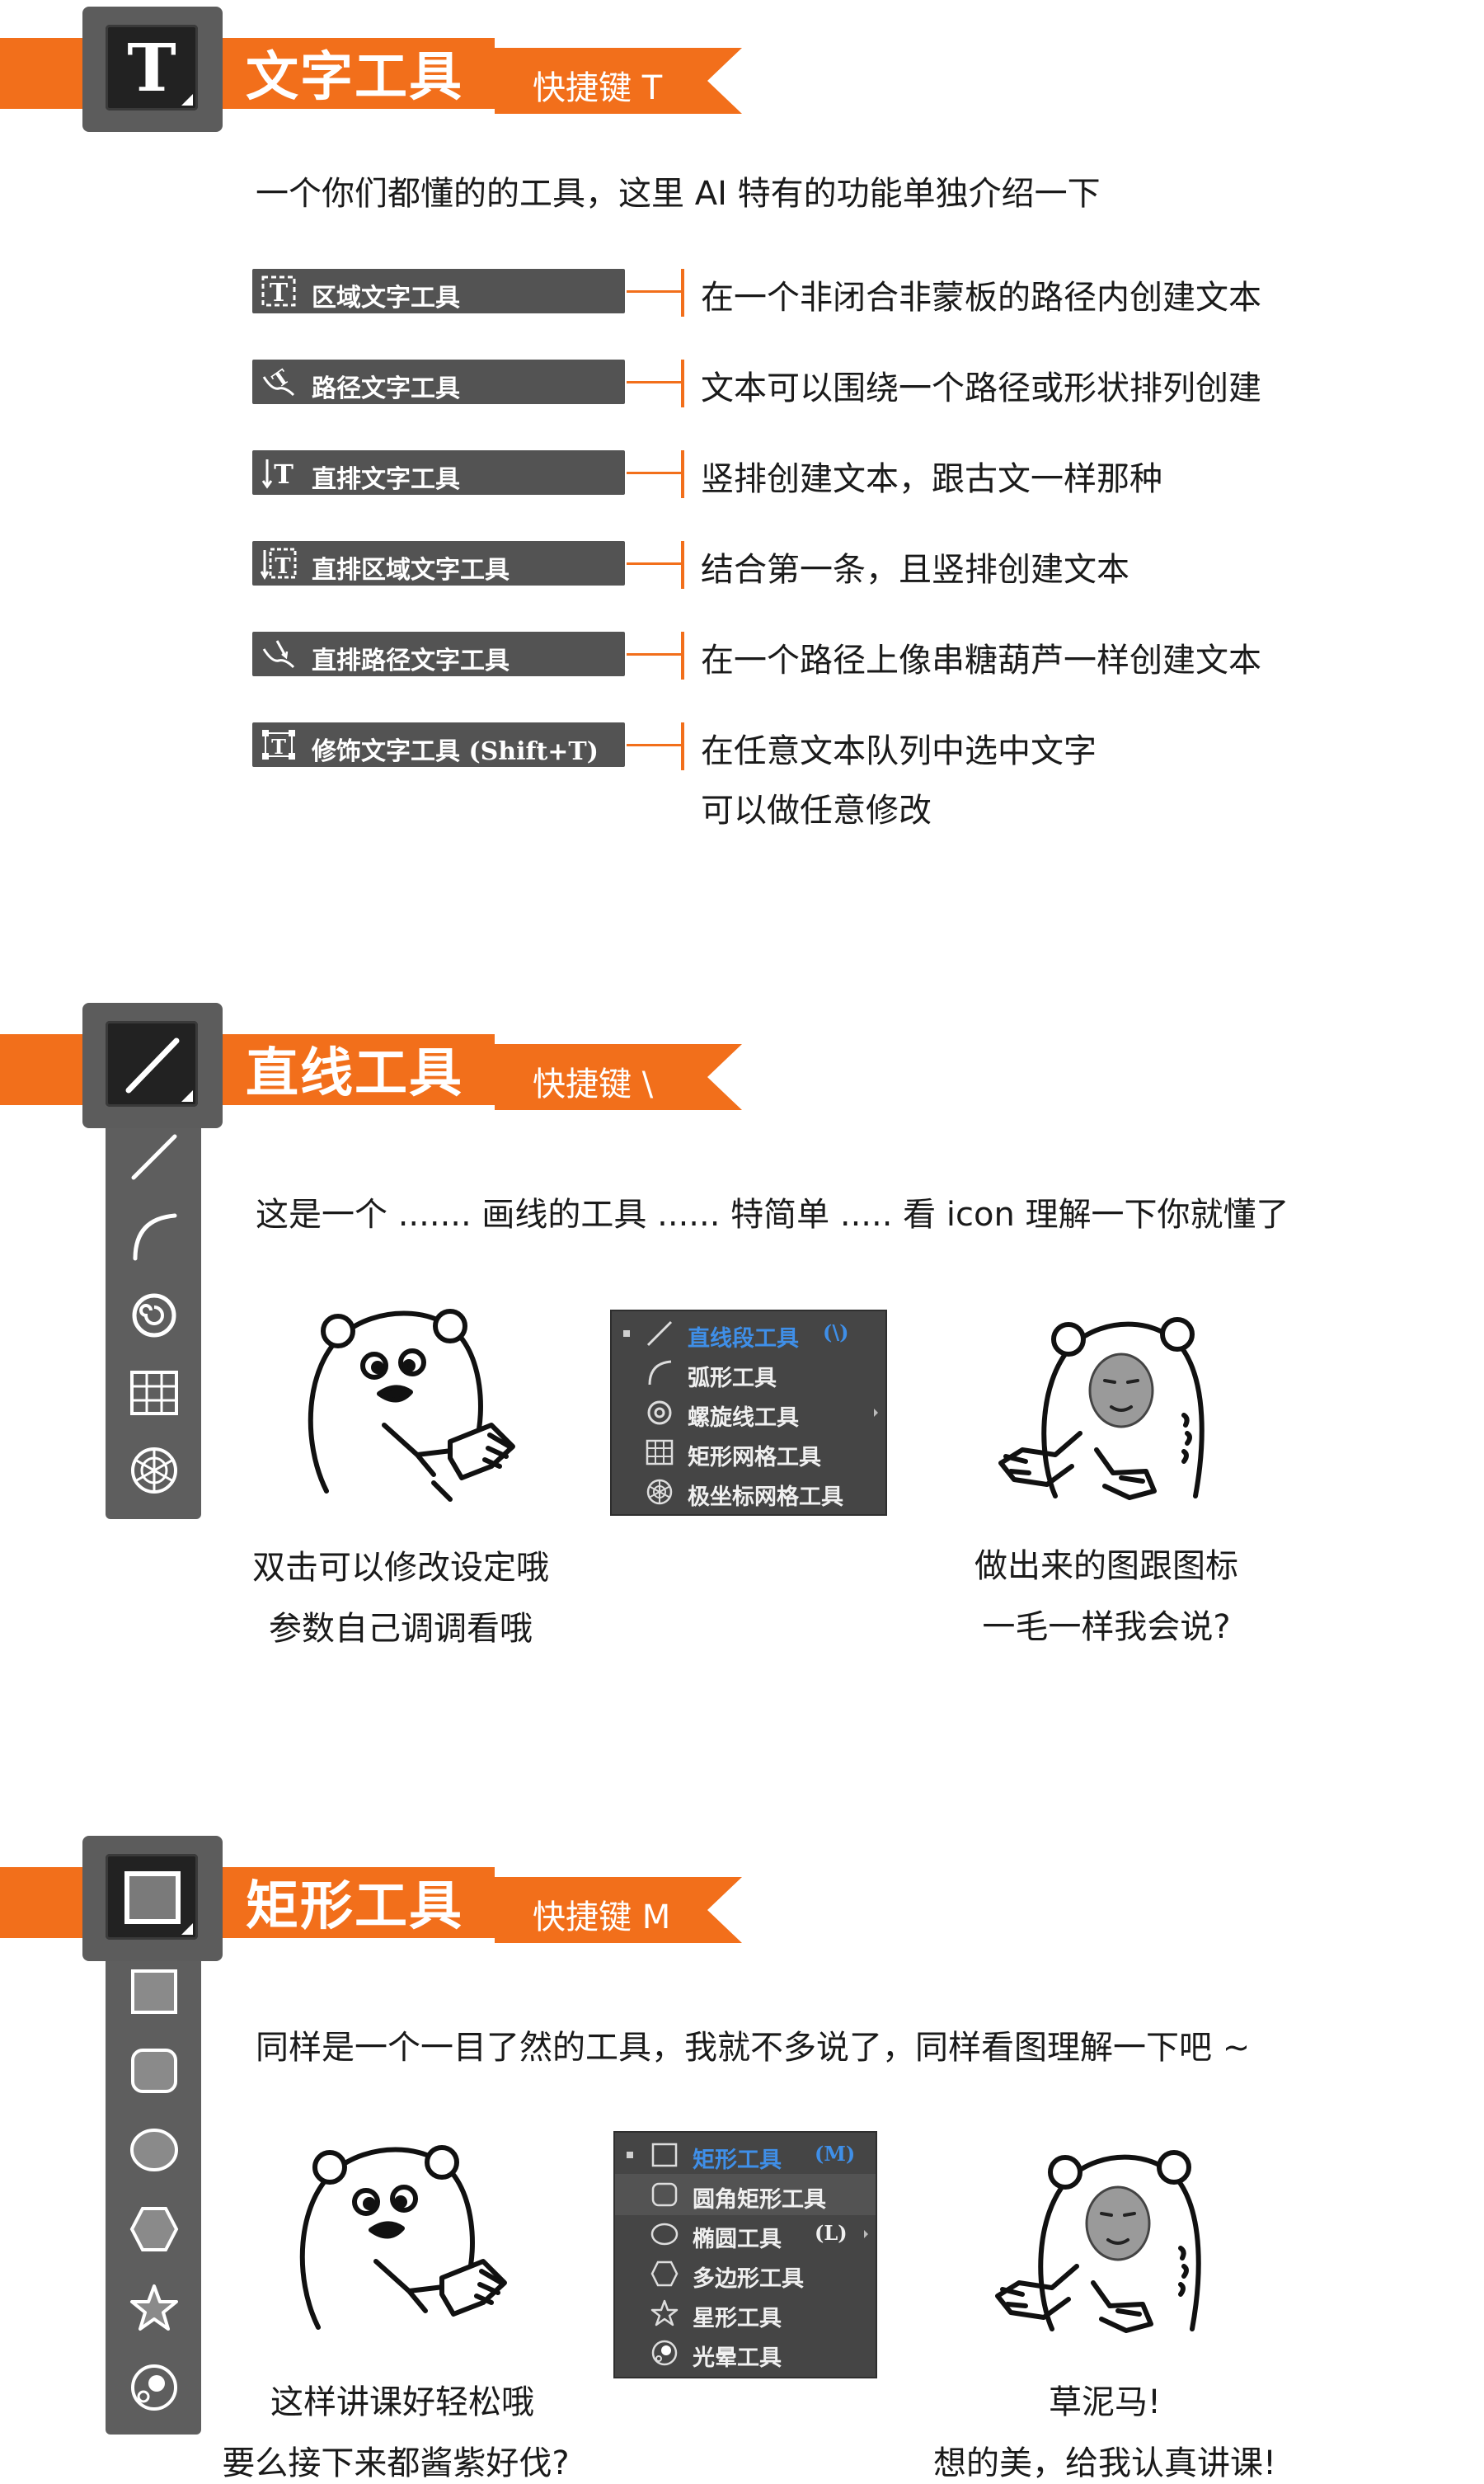  What do you see at coordinates (438, 654) in the screenshot?
I see `vertical-path-type-tool-button: 直排路径文字工具` at bounding box center [438, 654].